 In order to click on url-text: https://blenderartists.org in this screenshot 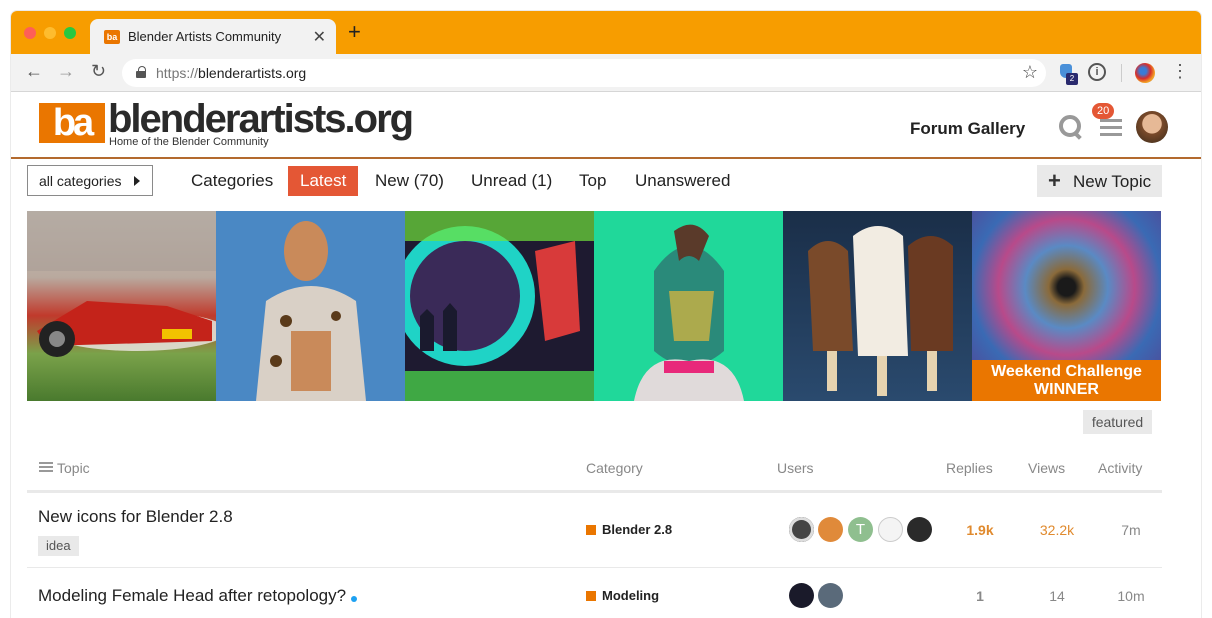, I will do `click(231, 73)`.